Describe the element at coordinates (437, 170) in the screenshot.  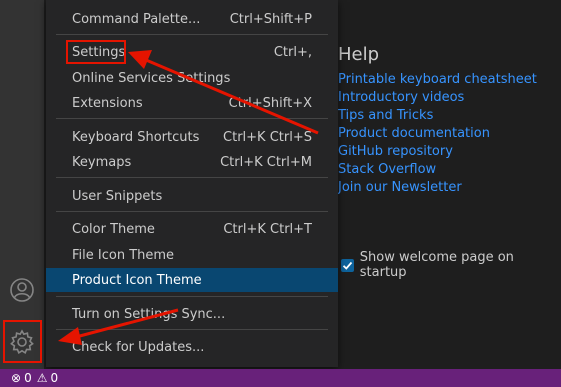
I see `help-link-stackoverflow: Stack Overflow` at that location.